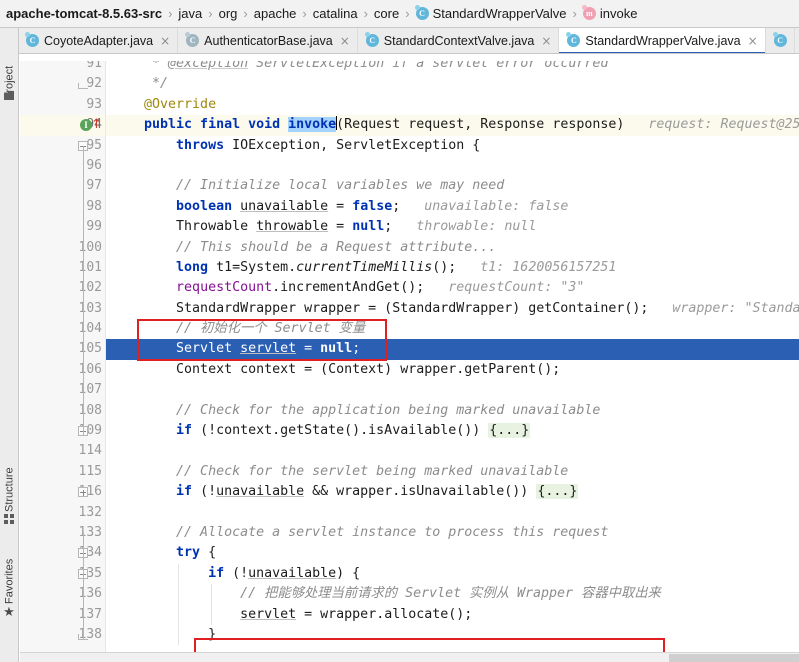 The image size is (799, 662). What do you see at coordinates (63, 248) in the screenshot?
I see `gutter-row: 100` at bounding box center [63, 248].